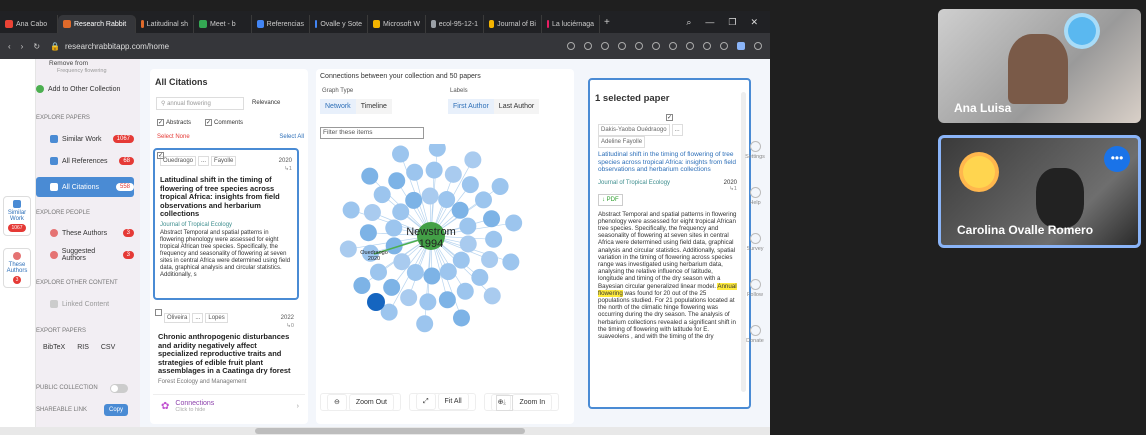 The height and width of the screenshot is (435, 1146). I want to click on browser-tab: Journal of Bi, so click(513, 24).